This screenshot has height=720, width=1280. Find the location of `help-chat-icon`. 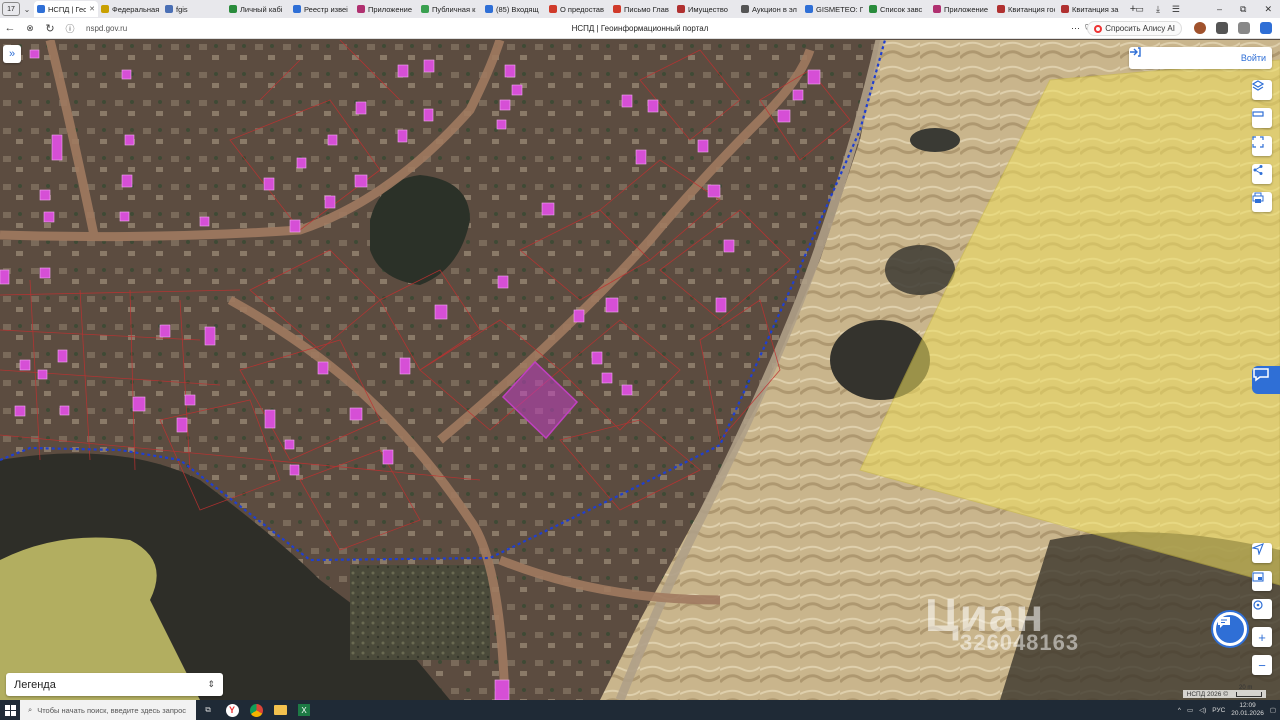

help-chat-icon is located at coordinates (1261, 375).